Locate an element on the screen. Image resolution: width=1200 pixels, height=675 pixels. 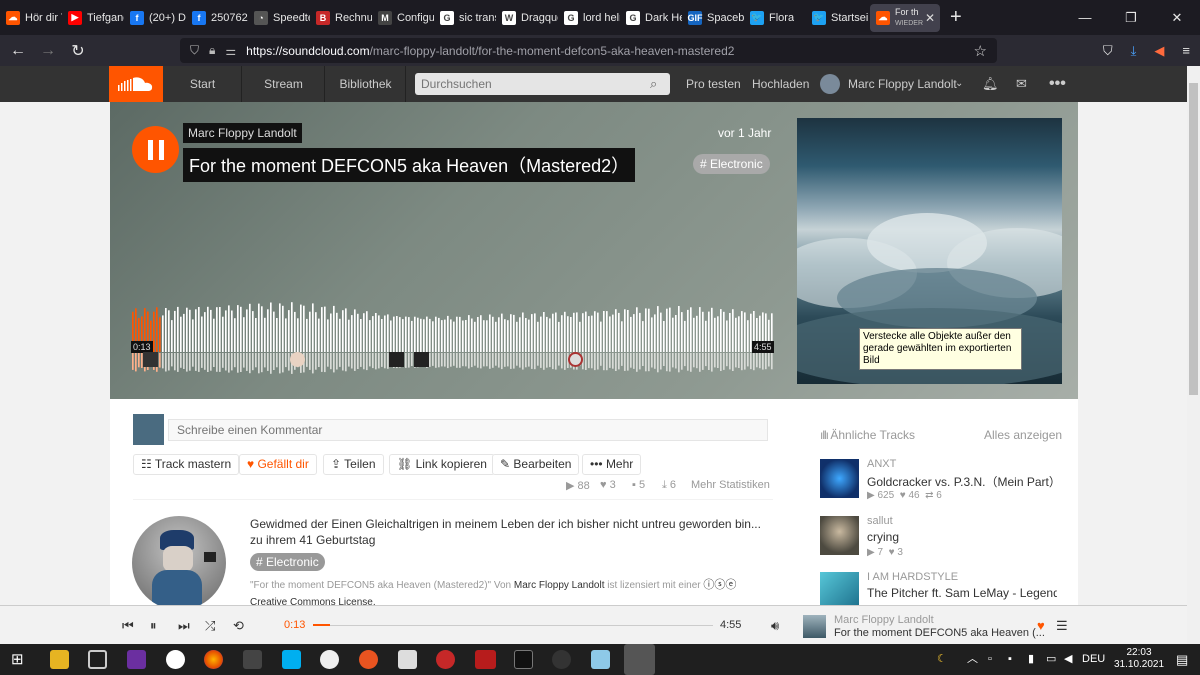
close-tab-icon: ✕ is located at coordinates (930, 18).